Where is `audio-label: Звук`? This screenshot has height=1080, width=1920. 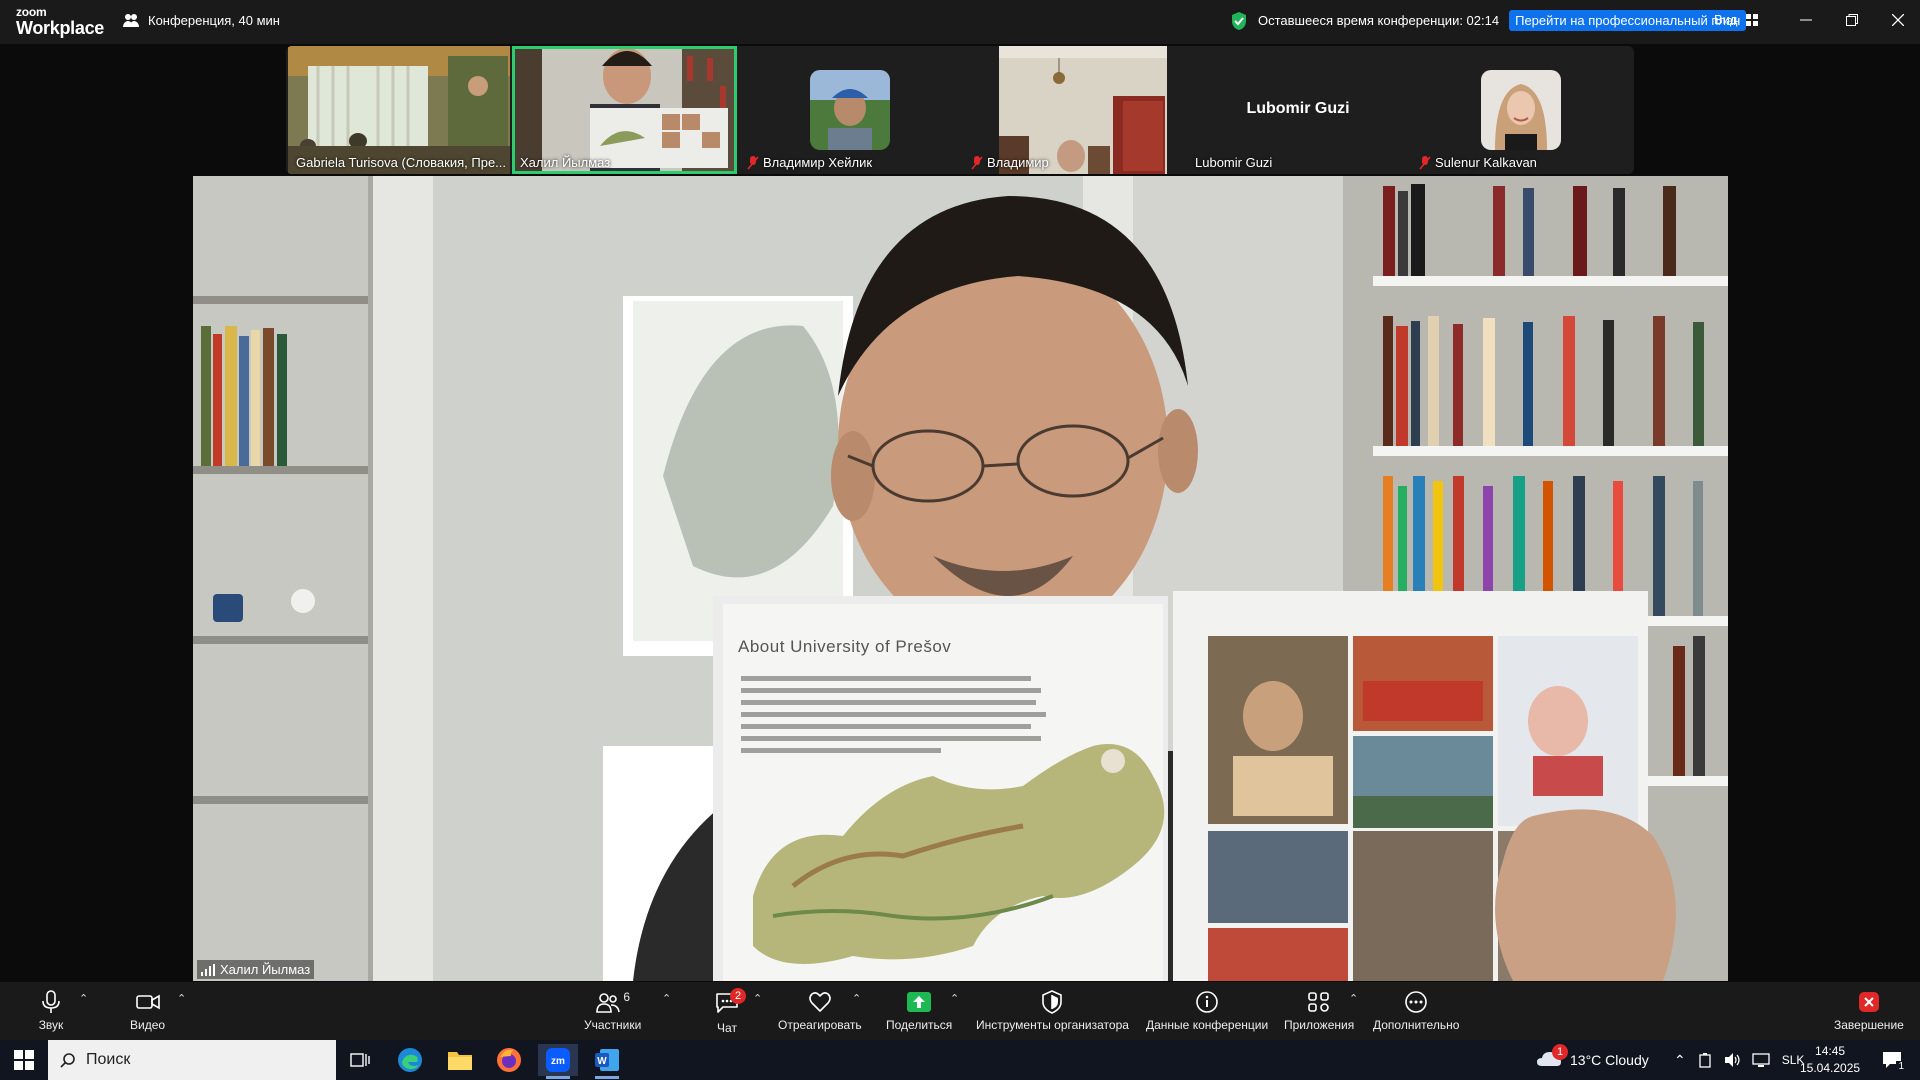 audio-label: Звук is located at coordinates (51, 1025).